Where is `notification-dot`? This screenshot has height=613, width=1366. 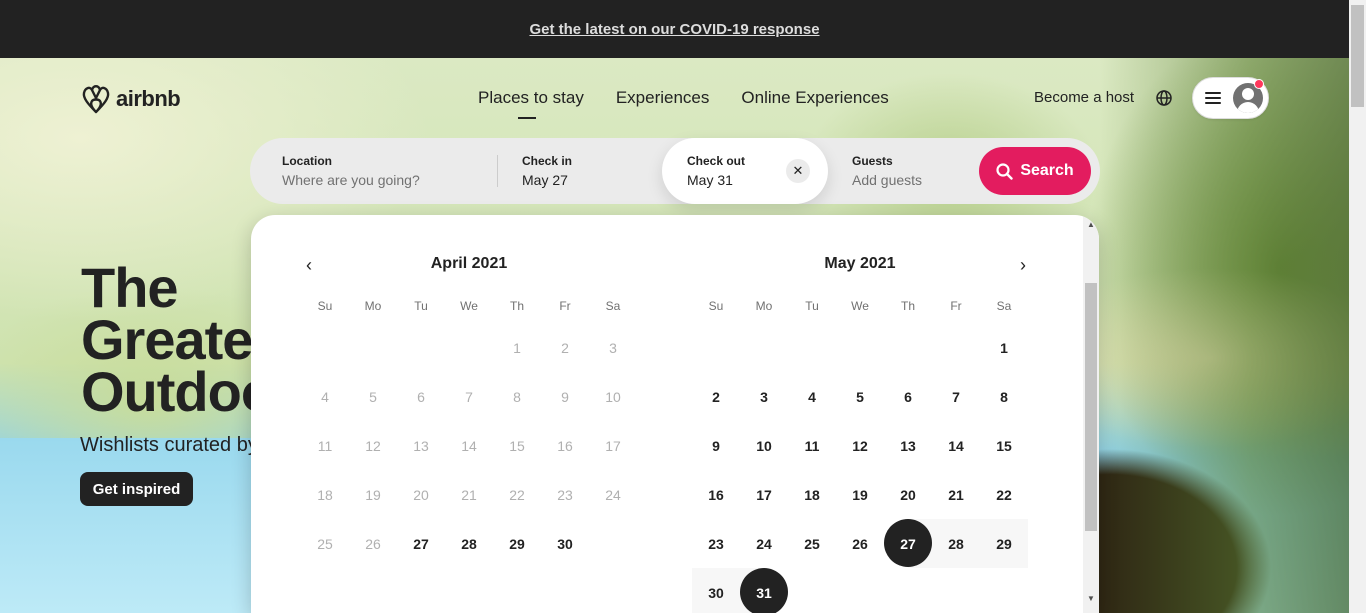 notification-dot is located at coordinates (1259, 84).